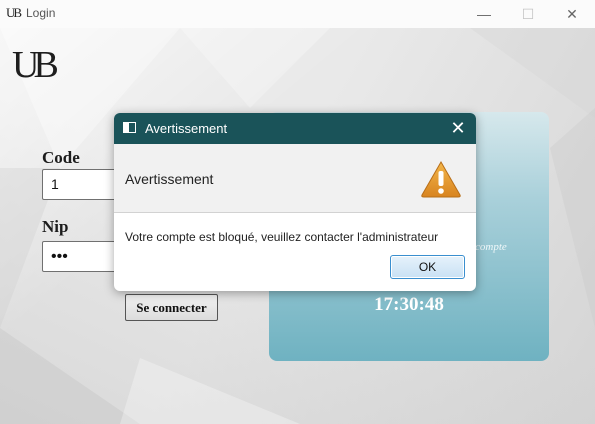 This screenshot has height=424, width=595. What do you see at coordinates (572, 14) in the screenshot?
I see `close-window-button: ✕` at bounding box center [572, 14].